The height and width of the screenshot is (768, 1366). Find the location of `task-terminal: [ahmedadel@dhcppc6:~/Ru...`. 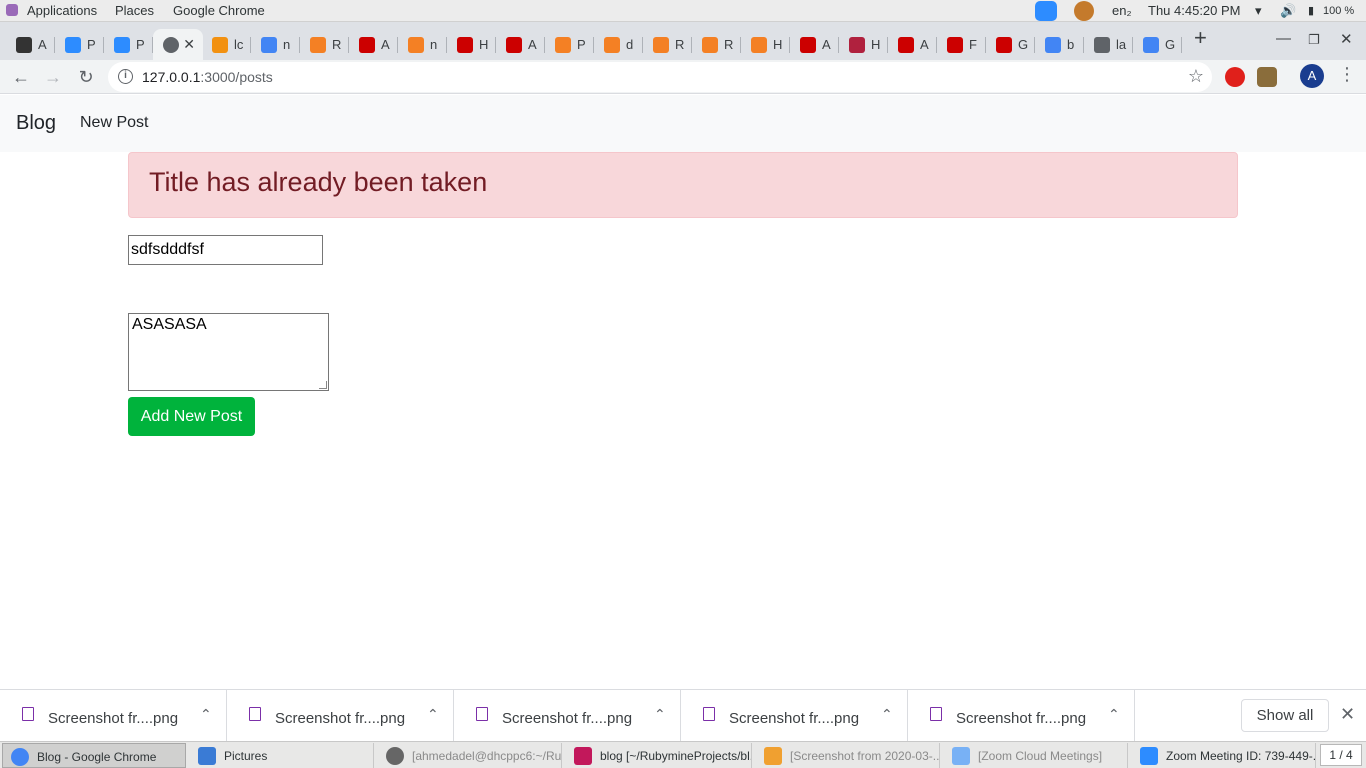

task-terminal: [ahmedadel@dhcppc6:~/Ru... is located at coordinates (470, 755).